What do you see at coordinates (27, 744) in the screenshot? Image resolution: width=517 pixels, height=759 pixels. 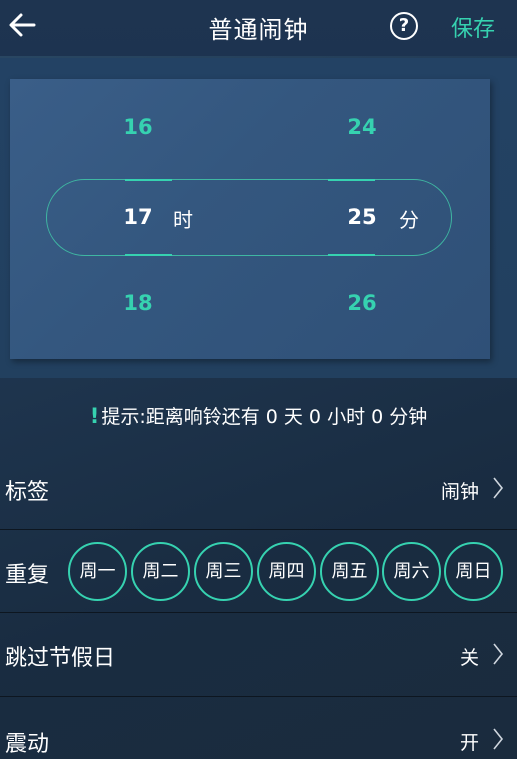 I see `vibrate-title: 震动` at bounding box center [27, 744].